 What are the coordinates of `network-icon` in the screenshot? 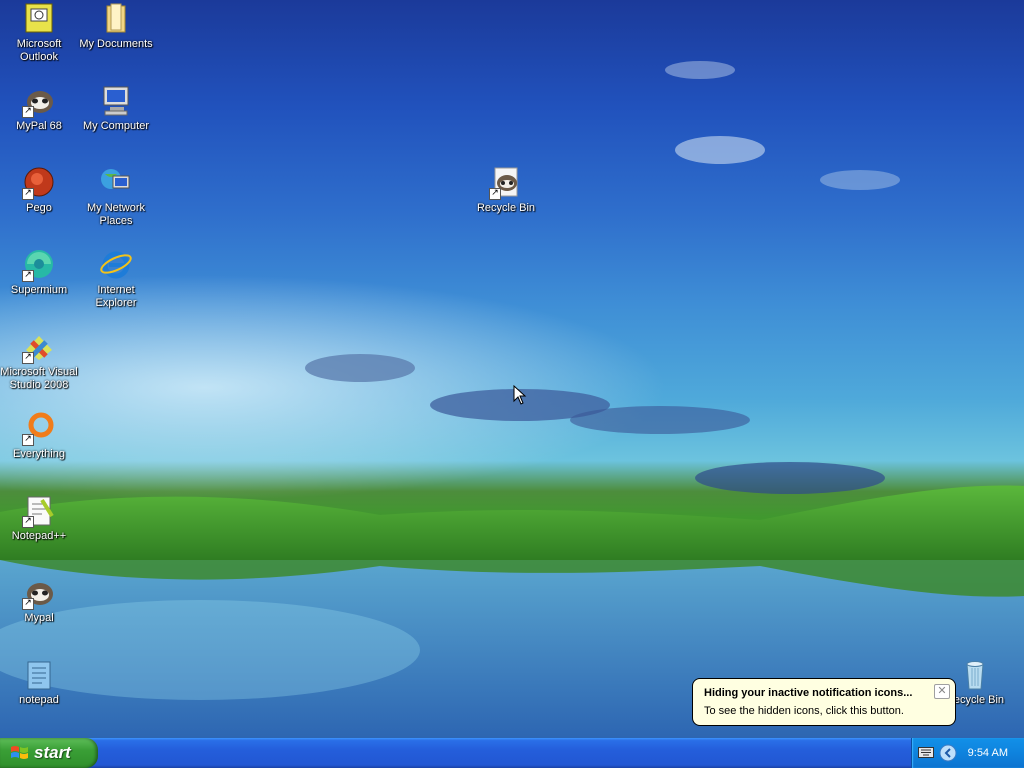 It's located at (116, 183).